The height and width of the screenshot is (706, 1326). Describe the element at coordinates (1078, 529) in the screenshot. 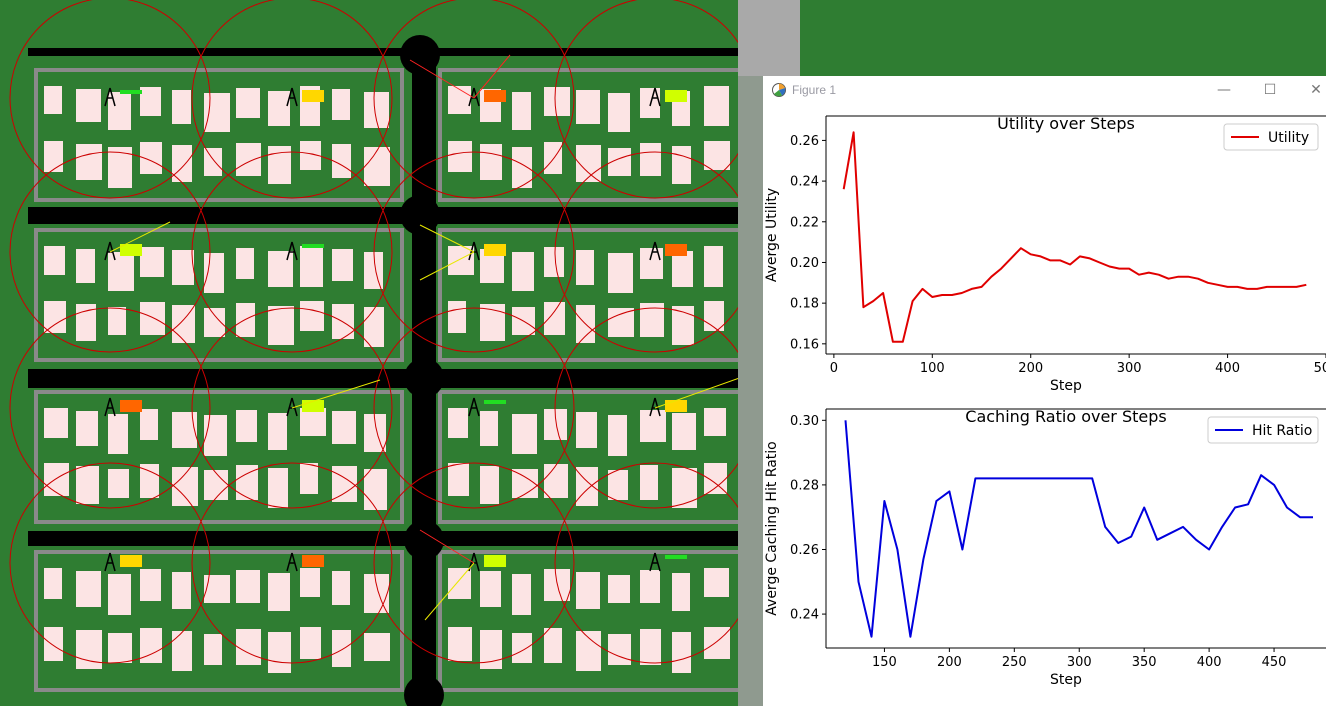

I see `series-line-hit-ratio` at that location.